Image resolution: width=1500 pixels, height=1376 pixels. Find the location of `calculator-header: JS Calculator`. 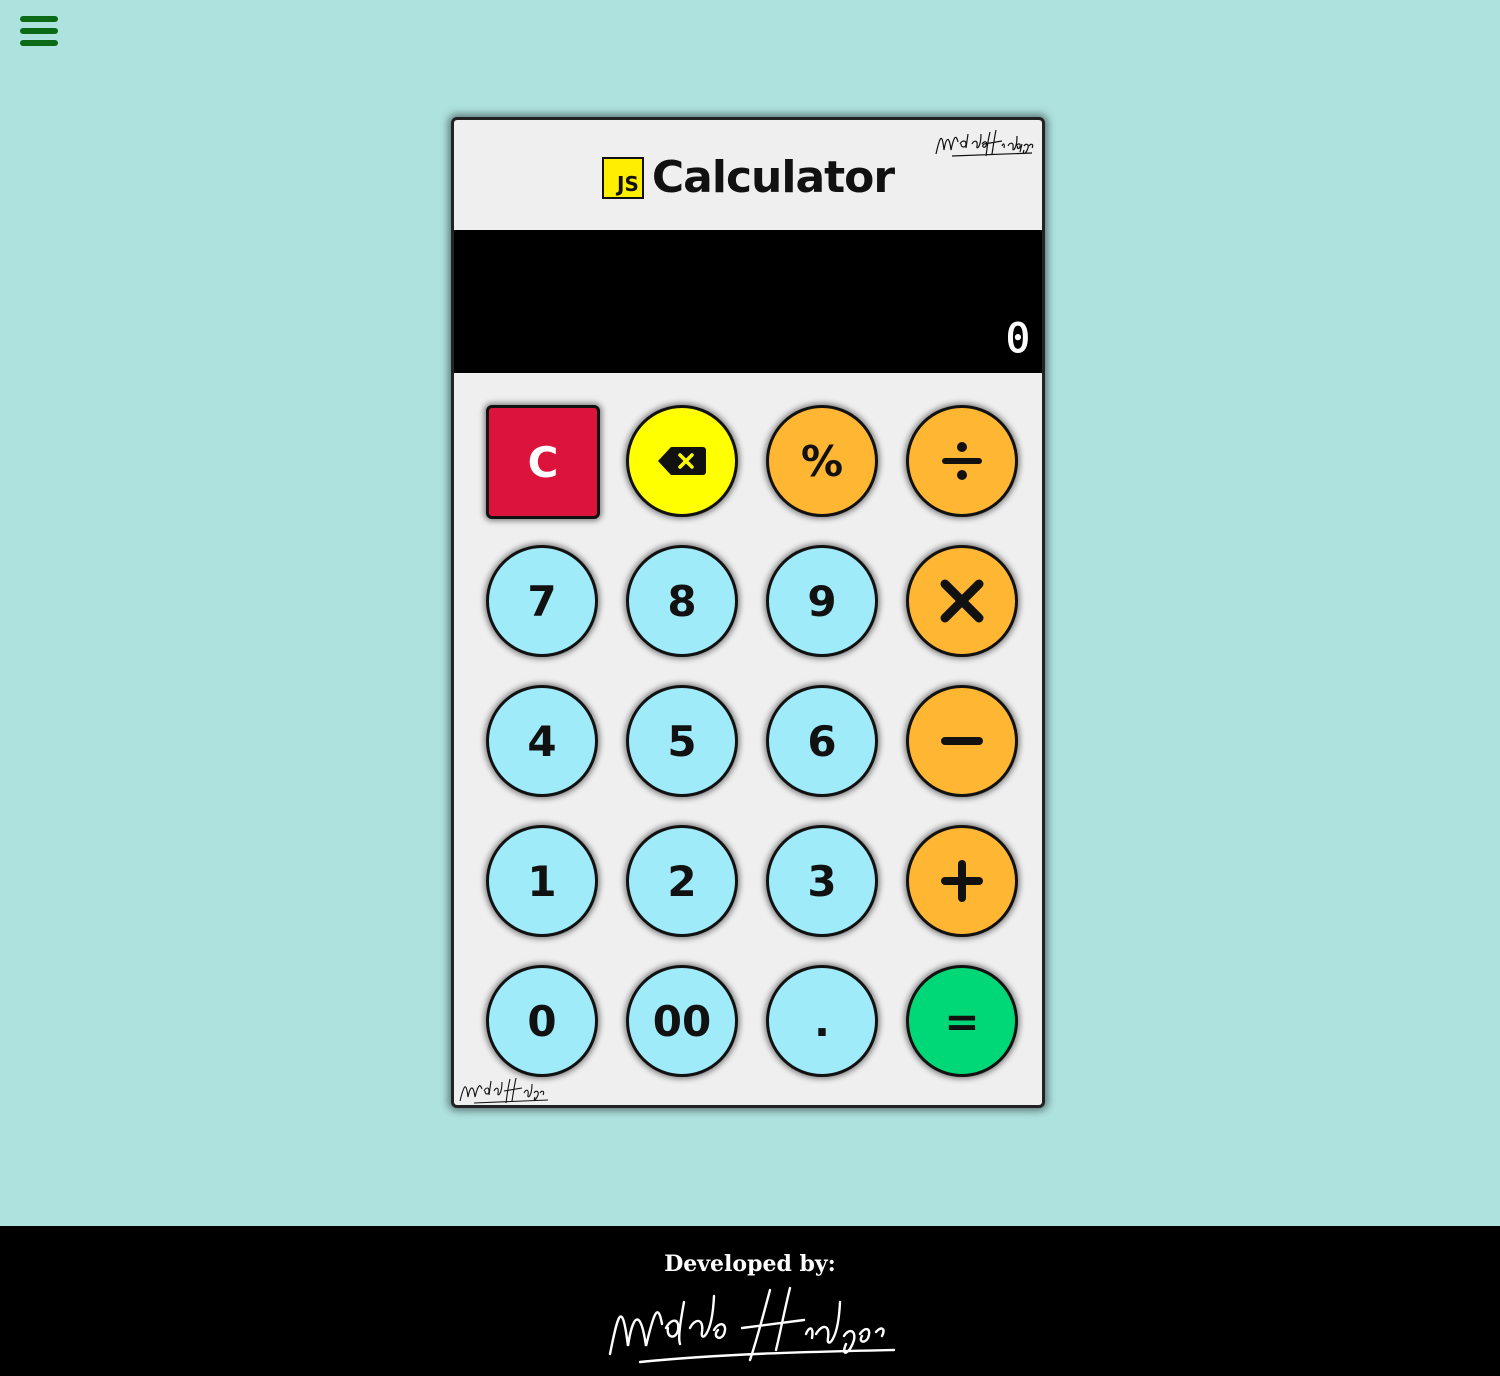

calculator-header: JS Calculator is located at coordinates (748, 175).